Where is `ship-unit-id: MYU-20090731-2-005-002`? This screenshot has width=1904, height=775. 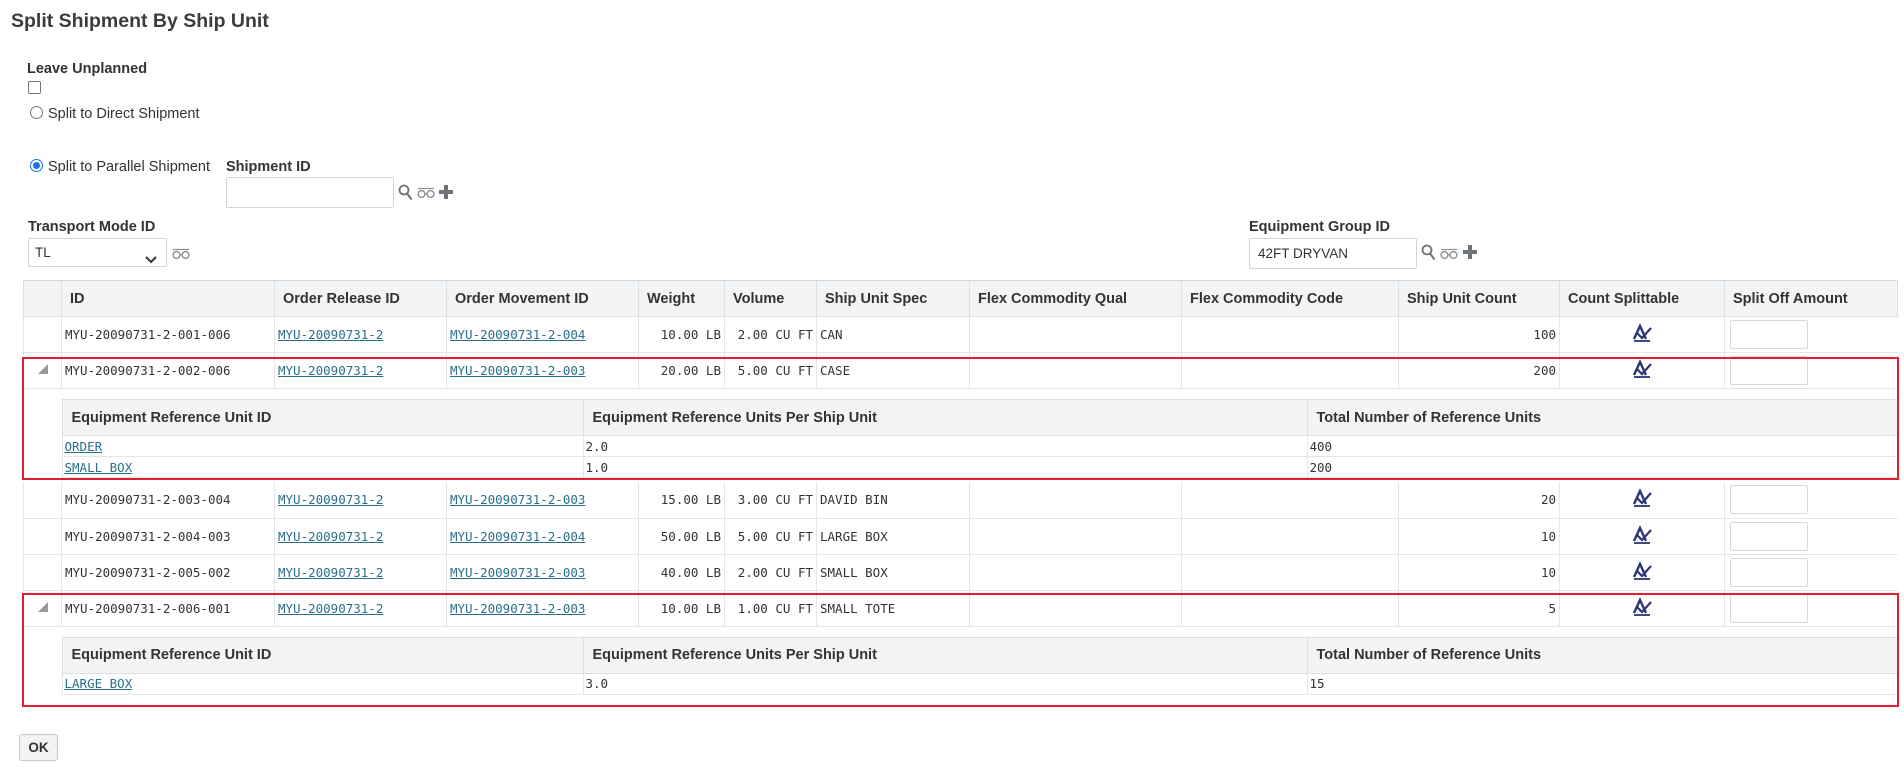
ship-unit-id: MYU-20090731-2-005-002 is located at coordinates (168, 572).